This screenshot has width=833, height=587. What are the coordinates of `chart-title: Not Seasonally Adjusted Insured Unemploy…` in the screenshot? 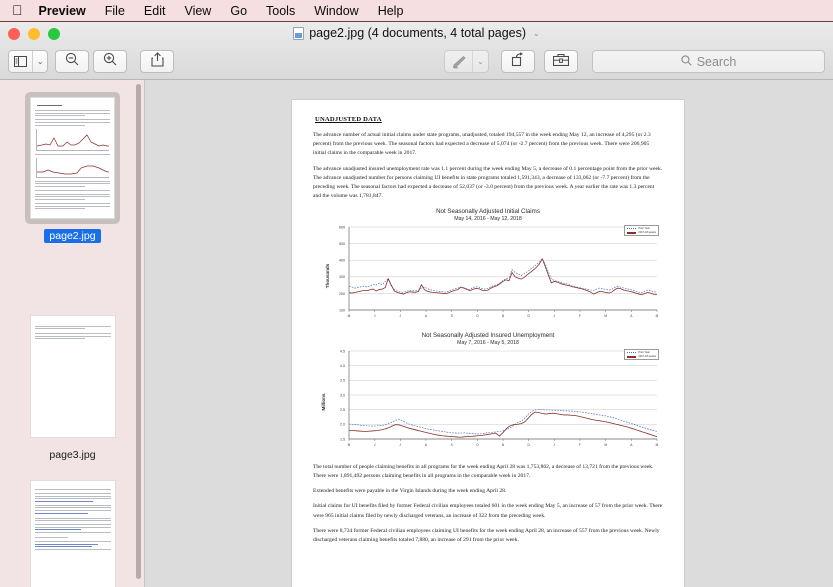 It's located at (488, 336).